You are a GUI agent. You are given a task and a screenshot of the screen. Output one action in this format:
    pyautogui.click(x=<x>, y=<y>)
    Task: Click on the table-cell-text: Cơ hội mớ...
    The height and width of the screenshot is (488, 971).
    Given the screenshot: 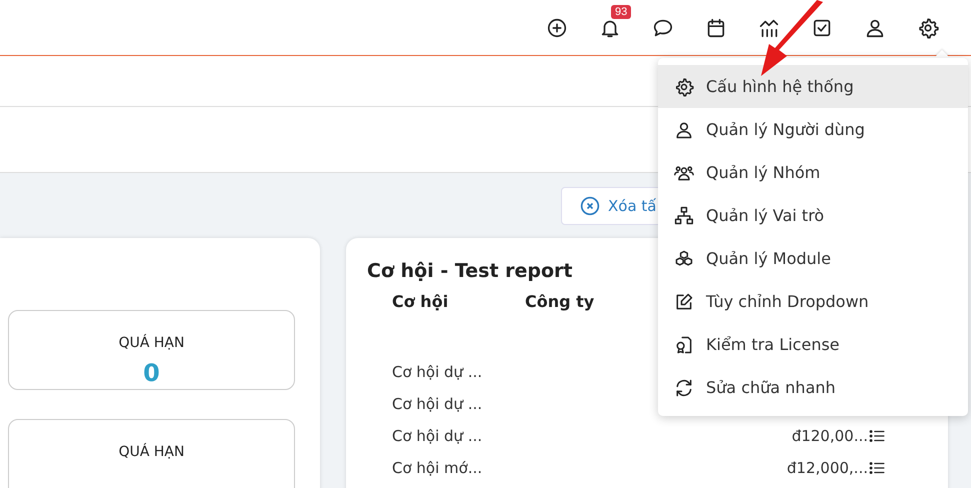 What is the action you would take?
    pyautogui.click(x=438, y=468)
    